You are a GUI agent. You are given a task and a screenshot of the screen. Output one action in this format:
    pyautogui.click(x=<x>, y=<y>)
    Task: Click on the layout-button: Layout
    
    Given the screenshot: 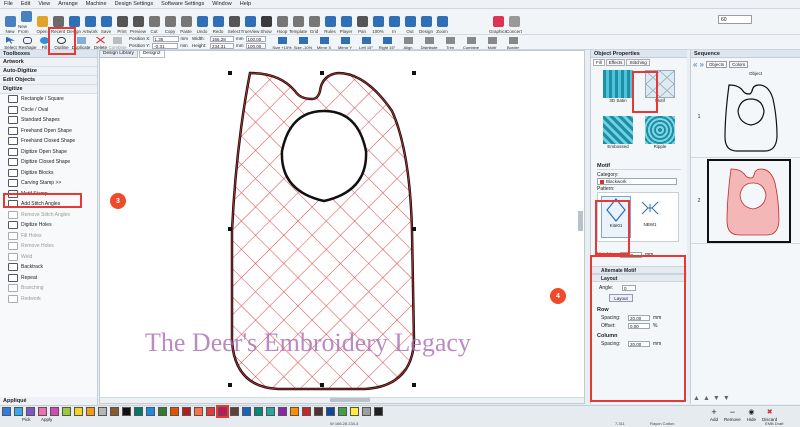 What is the action you would take?
    pyautogui.click(x=621, y=298)
    